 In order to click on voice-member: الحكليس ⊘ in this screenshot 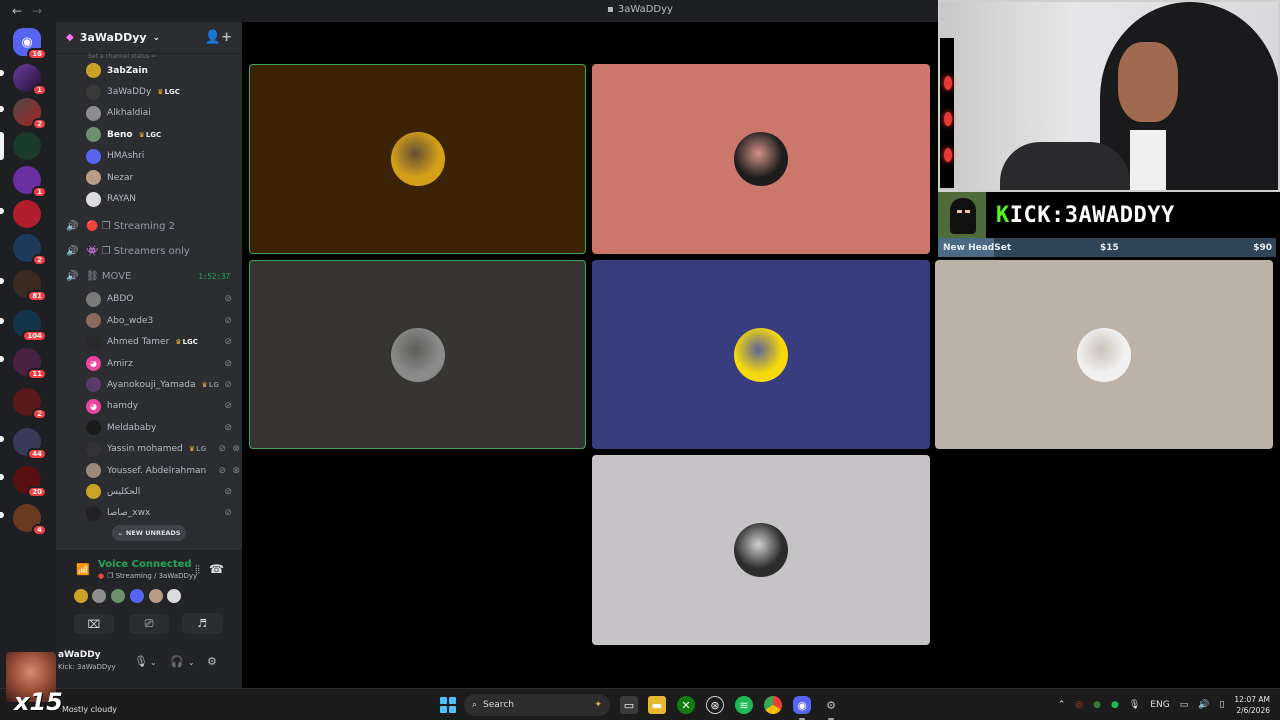, I will do `click(149, 491)`.